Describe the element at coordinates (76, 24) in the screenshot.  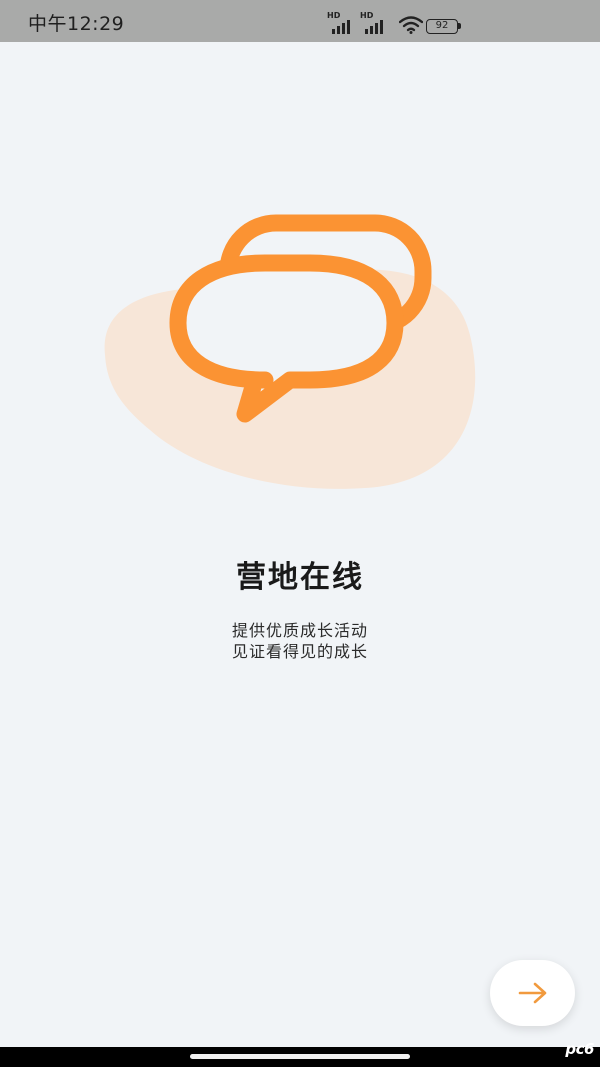
I see `status-time: 中午12:29` at that location.